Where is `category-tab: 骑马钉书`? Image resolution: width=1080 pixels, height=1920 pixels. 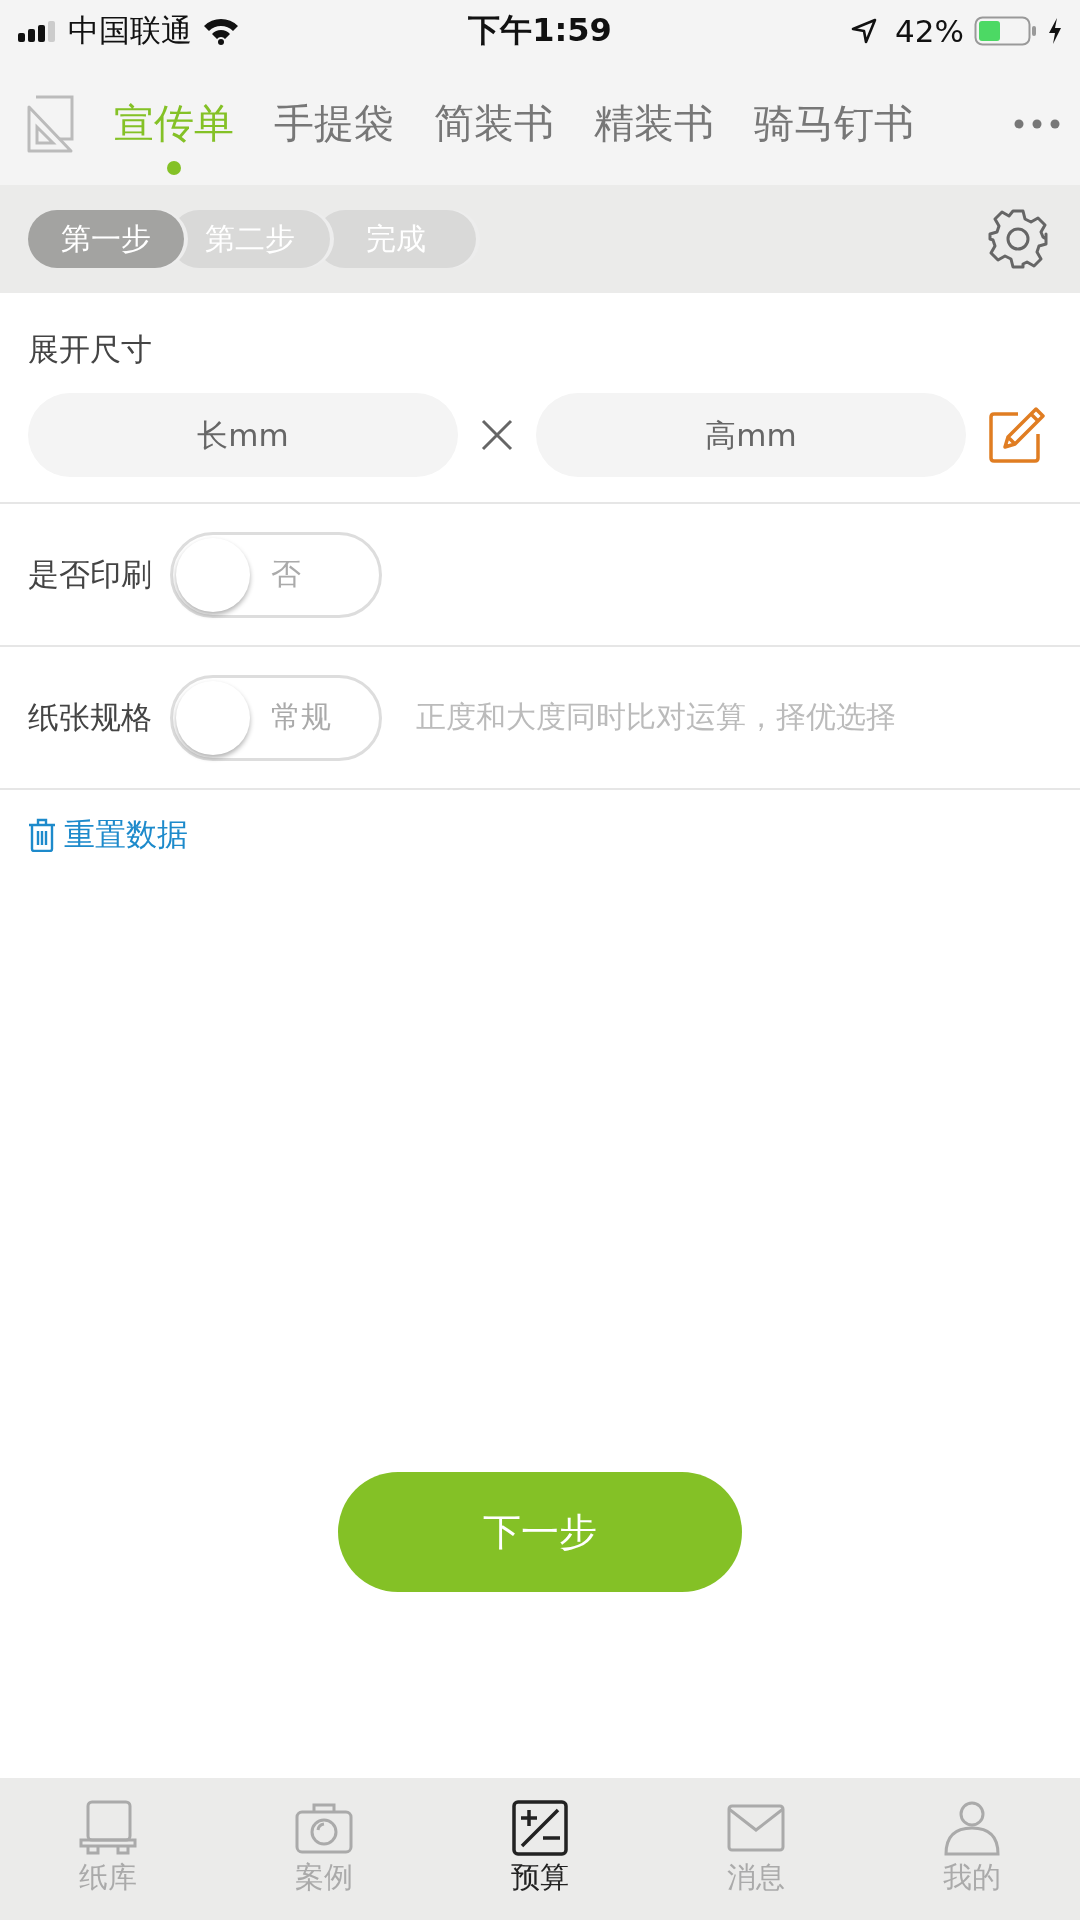
category-tab: 骑马钉书 is located at coordinates (834, 123).